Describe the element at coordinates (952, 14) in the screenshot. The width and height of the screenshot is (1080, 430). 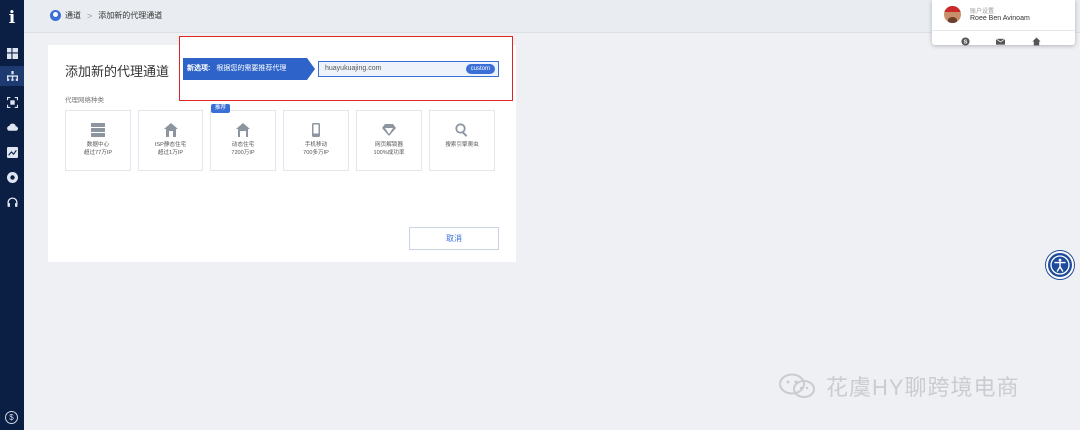
I see `avatar` at that location.